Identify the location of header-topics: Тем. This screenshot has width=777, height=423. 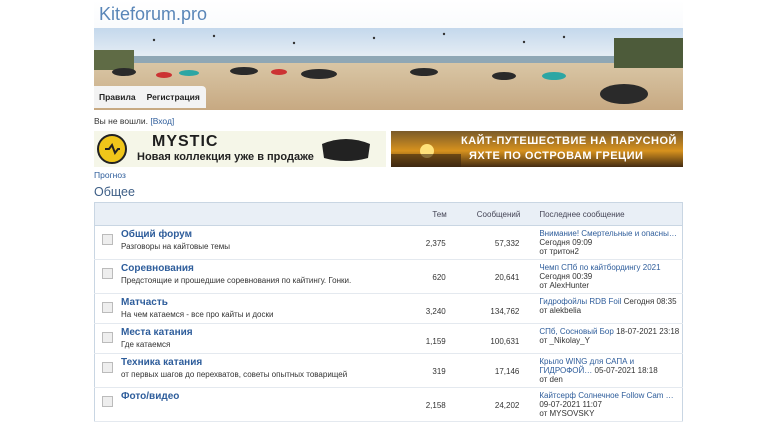
(432, 214).